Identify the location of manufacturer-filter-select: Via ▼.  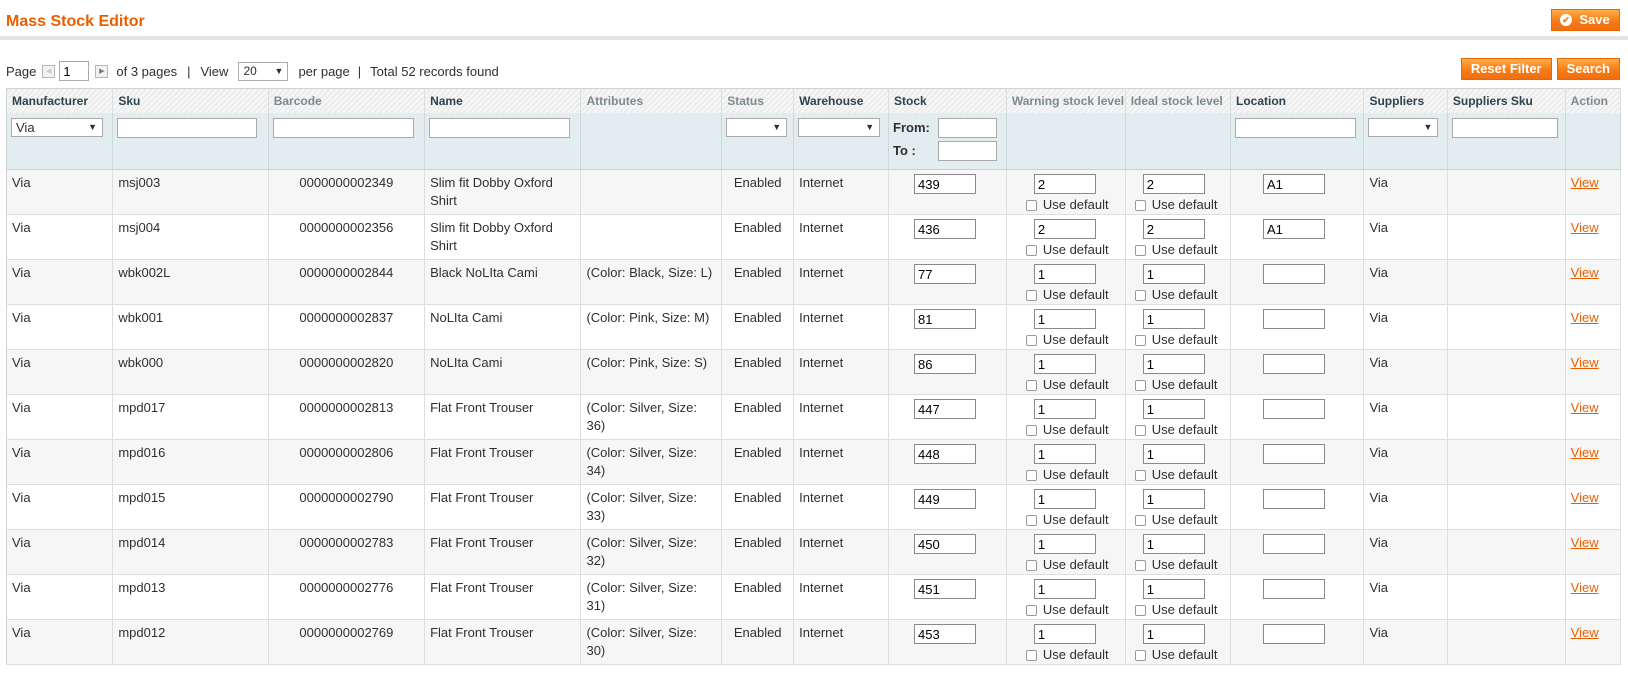
(57, 127).